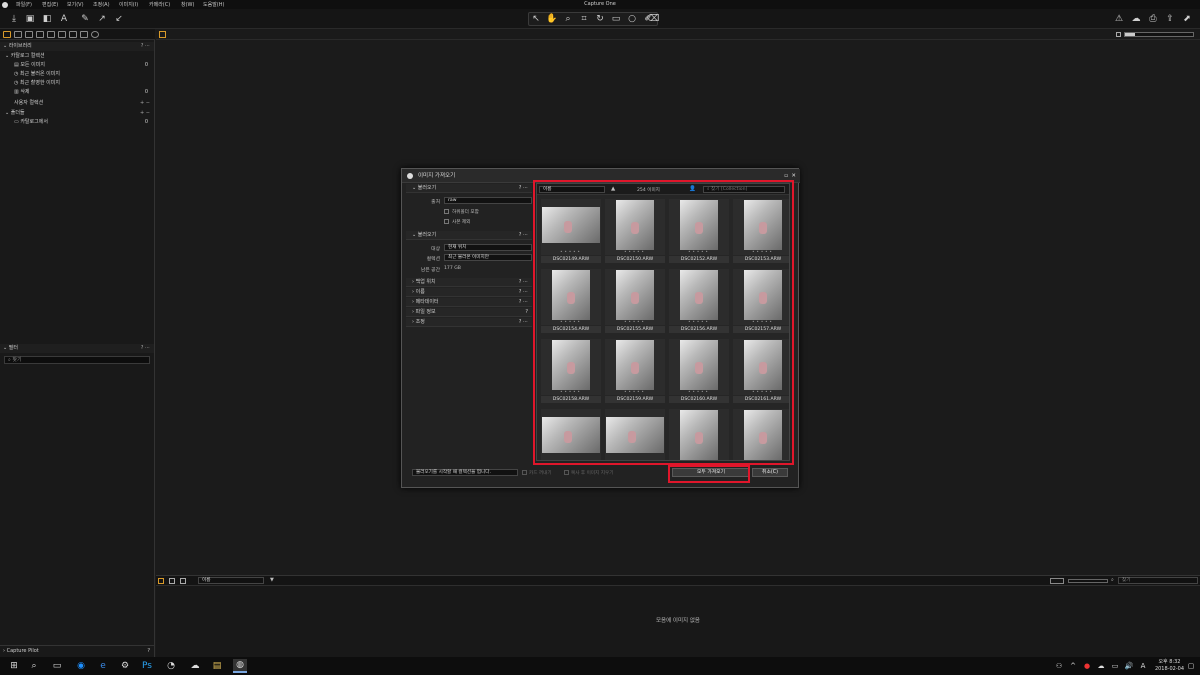  Describe the element at coordinates (159, 4) in the screenshot. I see `menu-camera: 카메라(C)` at that location.